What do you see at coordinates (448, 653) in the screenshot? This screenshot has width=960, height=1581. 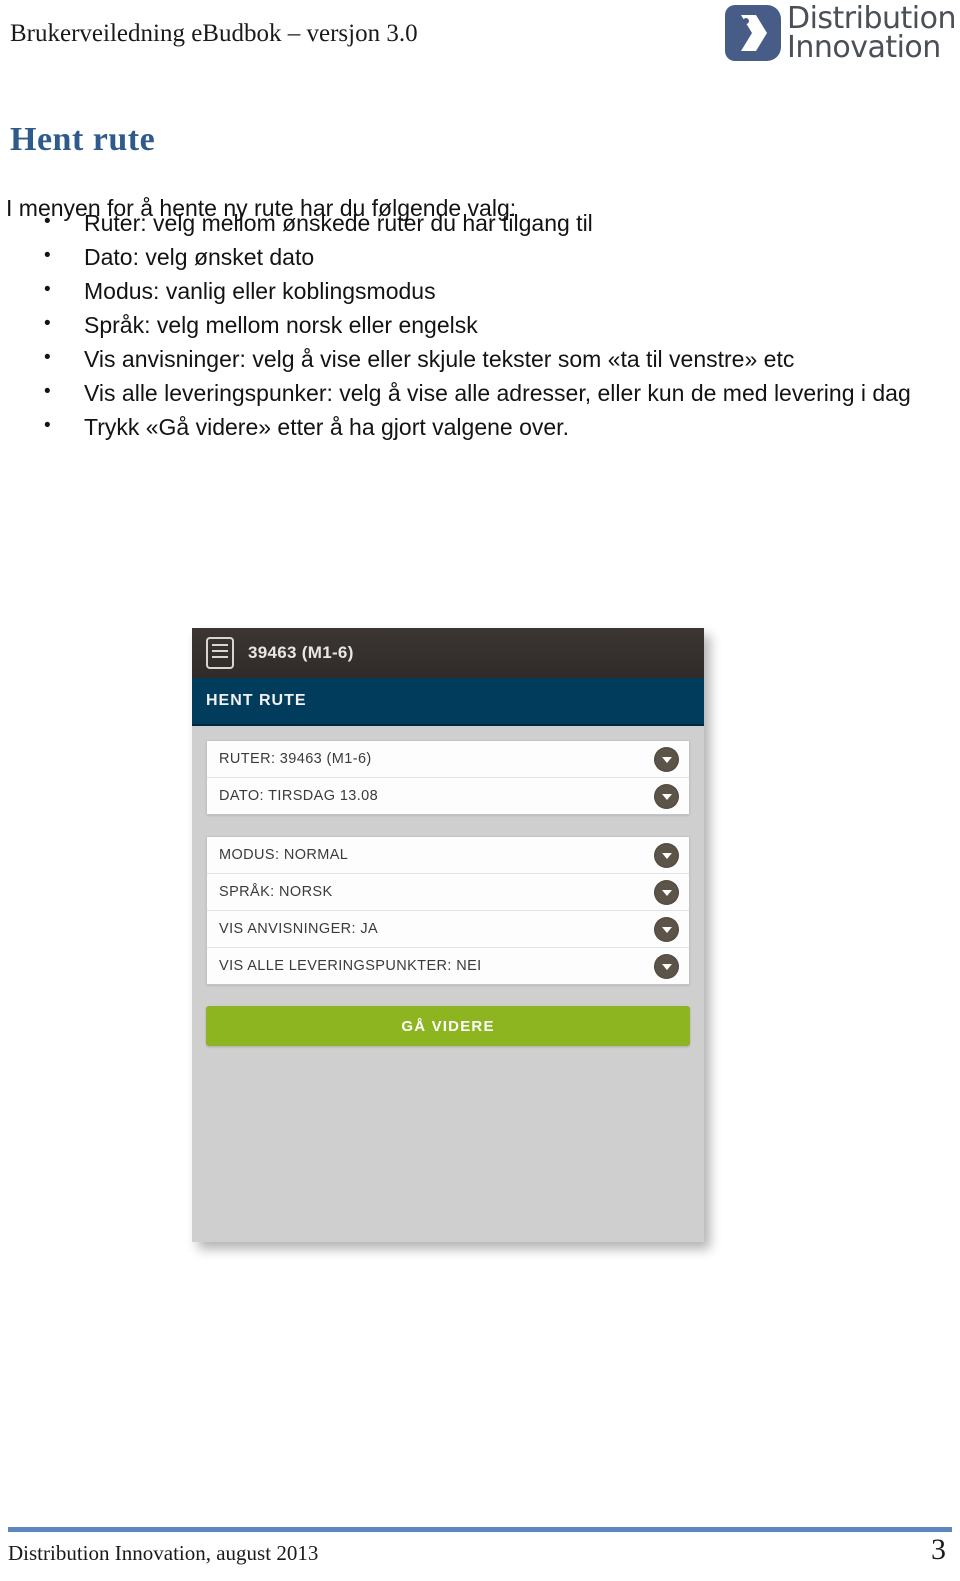 I see `app-top-bar: 39463 (M1-6)` at bounding box center [448, 653].